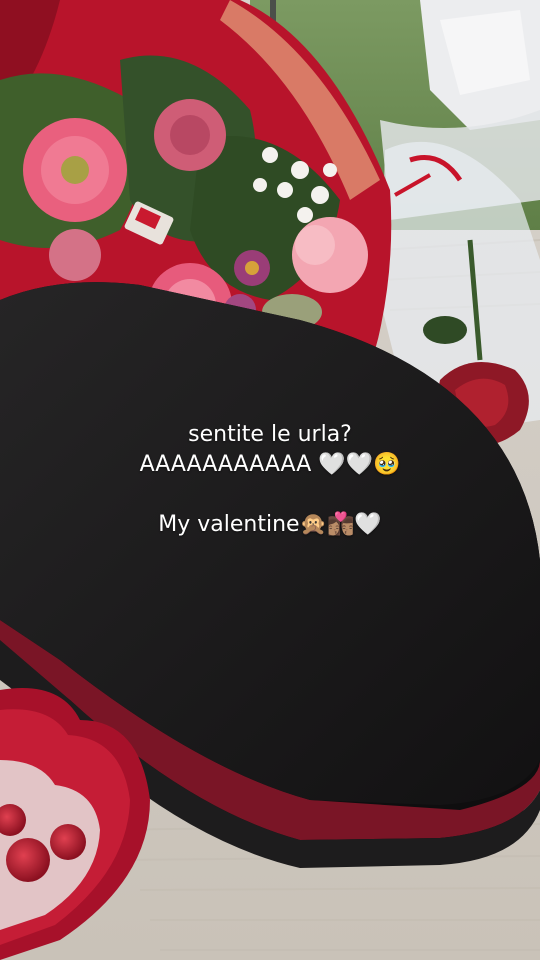 The width and height of the screenshot is (540, 960). I want to click on caption-line-3: My valentine🙊👩🏽‍❤️‍💋‍👨🏽🤍, so click(270, 524).